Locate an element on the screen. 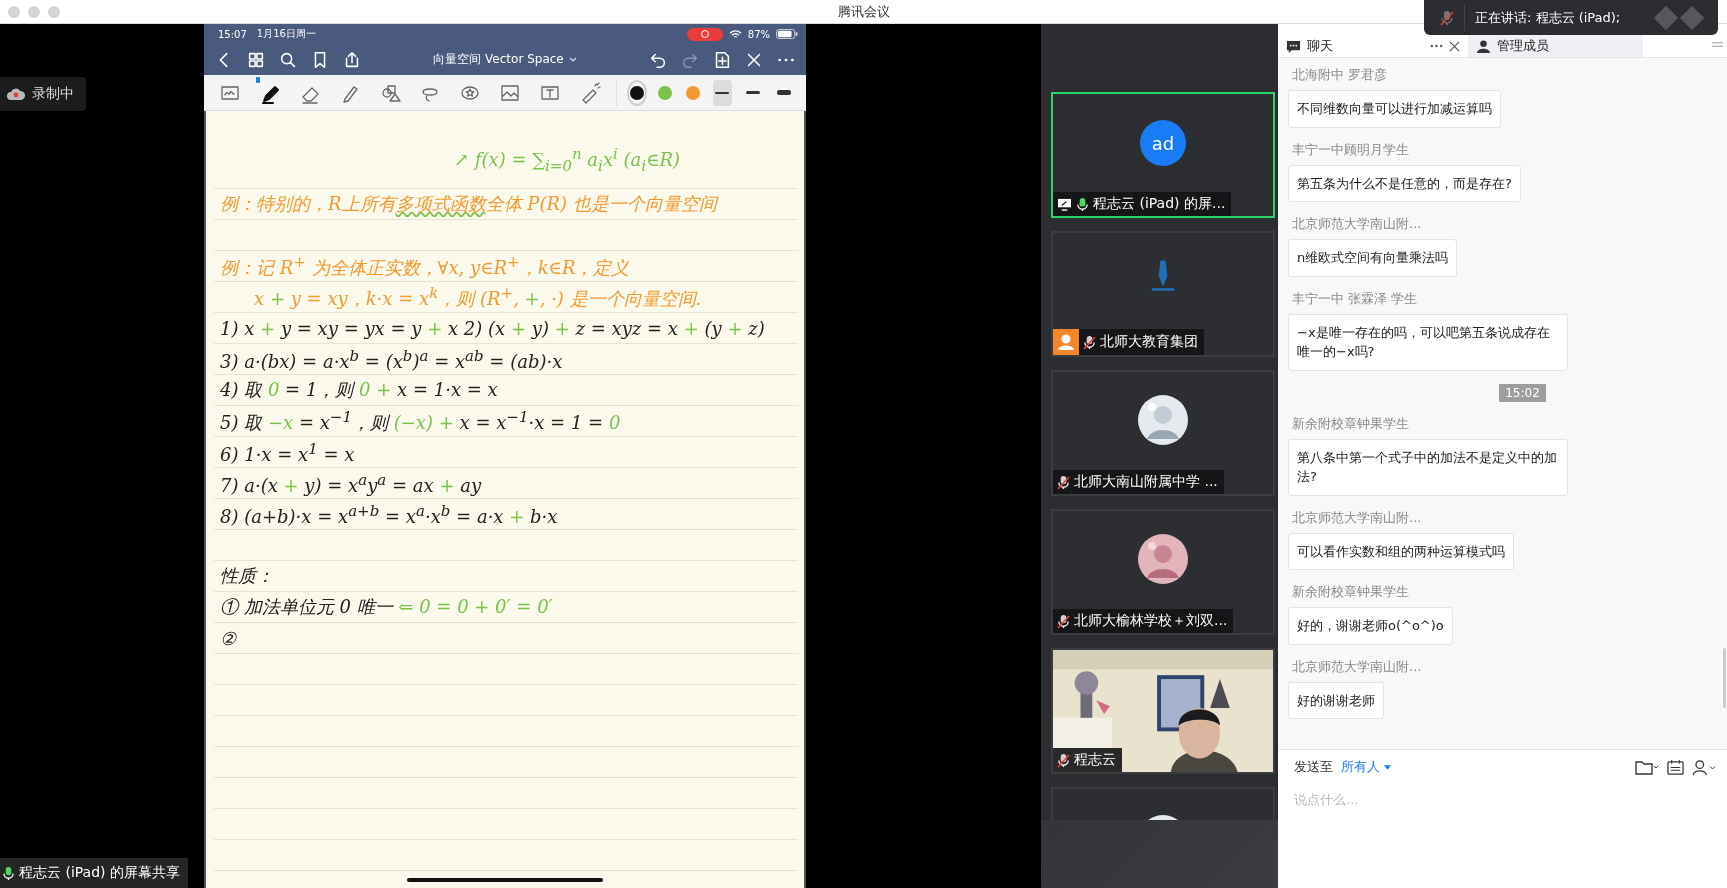 This screenshot has width=1727, height=888. close-icon is located at coordinates (1454, 46).